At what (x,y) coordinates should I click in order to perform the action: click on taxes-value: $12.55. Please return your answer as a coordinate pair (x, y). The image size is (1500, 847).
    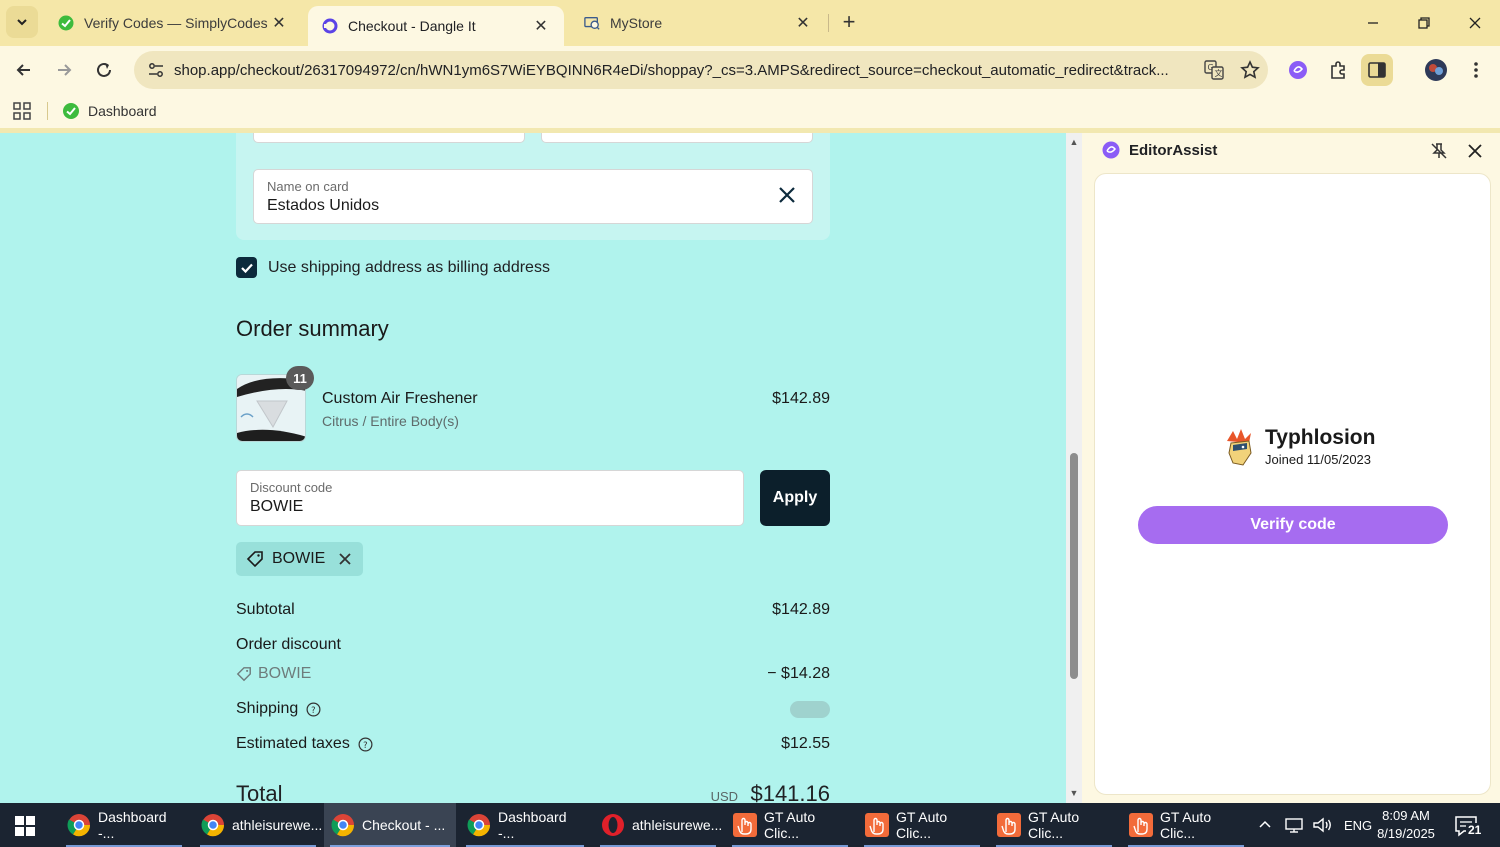
    Looking at the image, I should click on (805, 743).